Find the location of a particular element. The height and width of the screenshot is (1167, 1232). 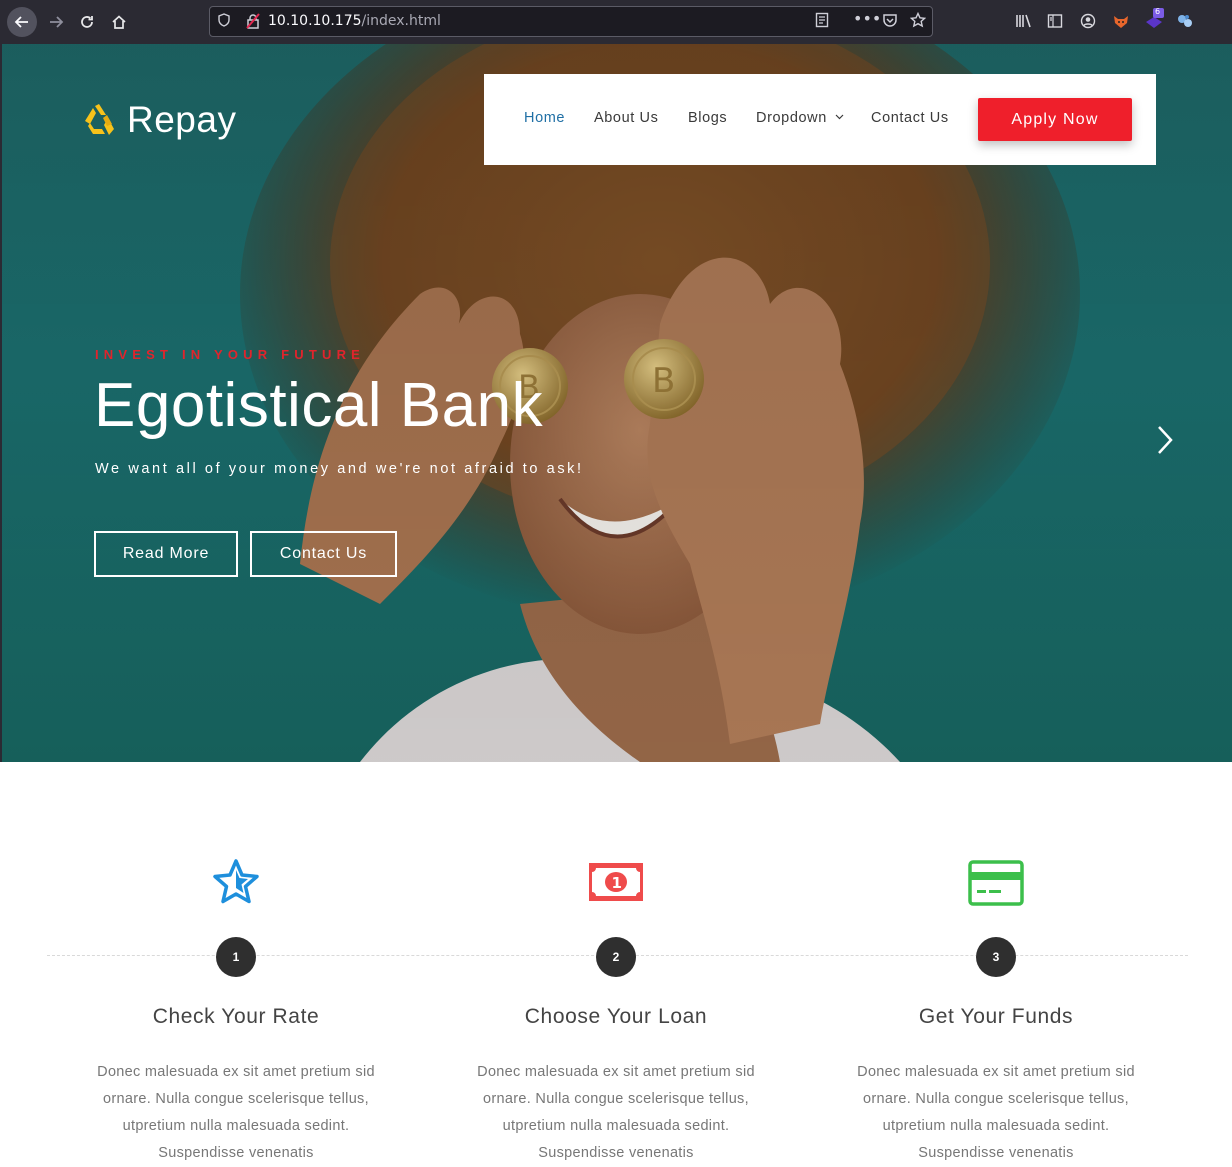

chevron-down-icon is located at coordinates (839, 117).